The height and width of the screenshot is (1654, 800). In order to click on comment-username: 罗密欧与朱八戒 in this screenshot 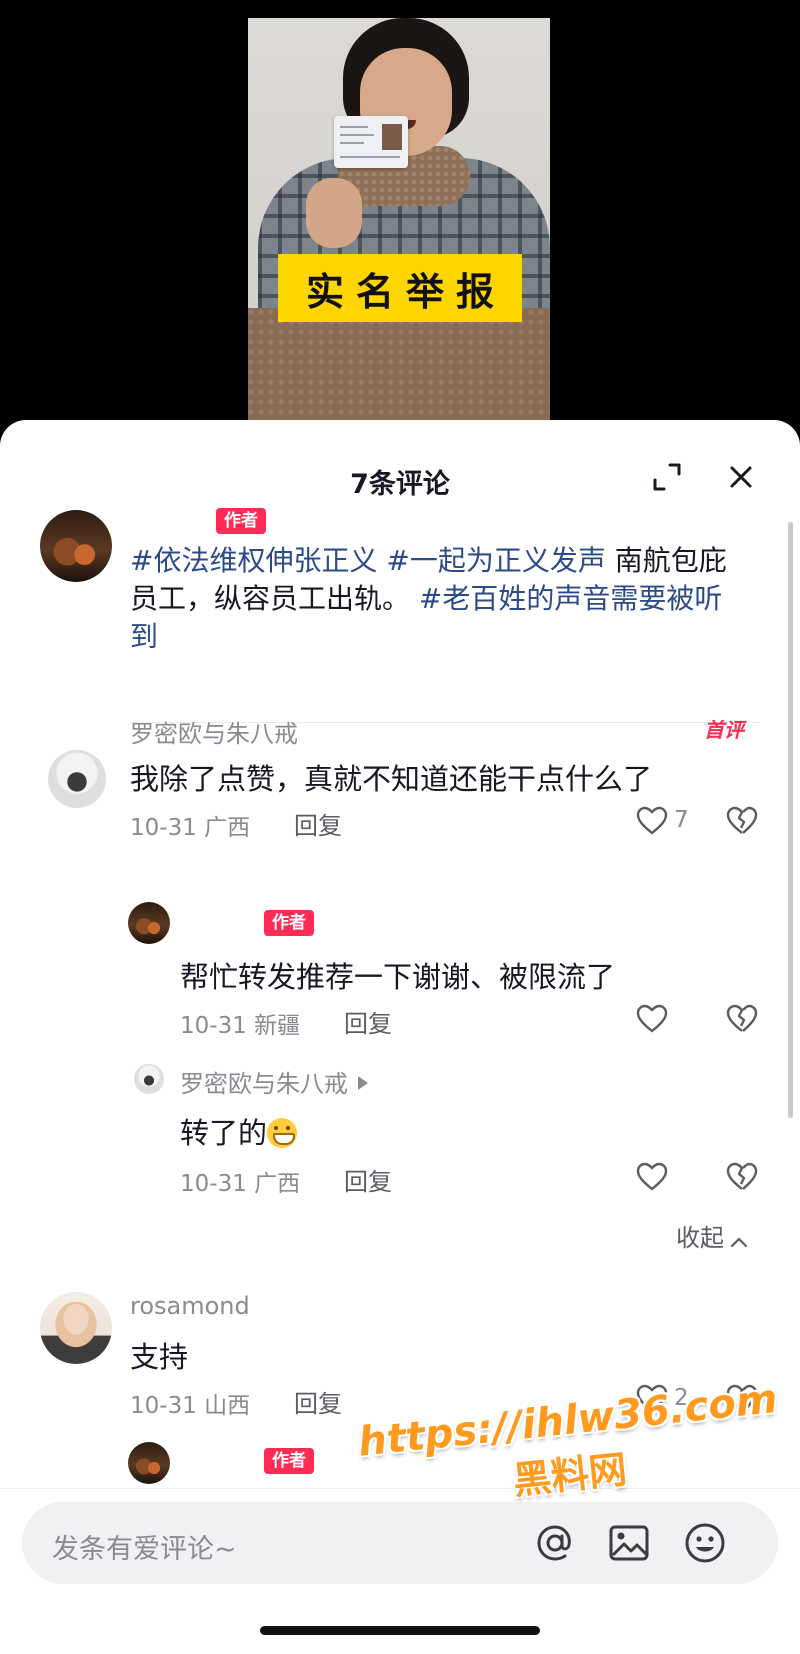, I will do `click(214, 731)`.